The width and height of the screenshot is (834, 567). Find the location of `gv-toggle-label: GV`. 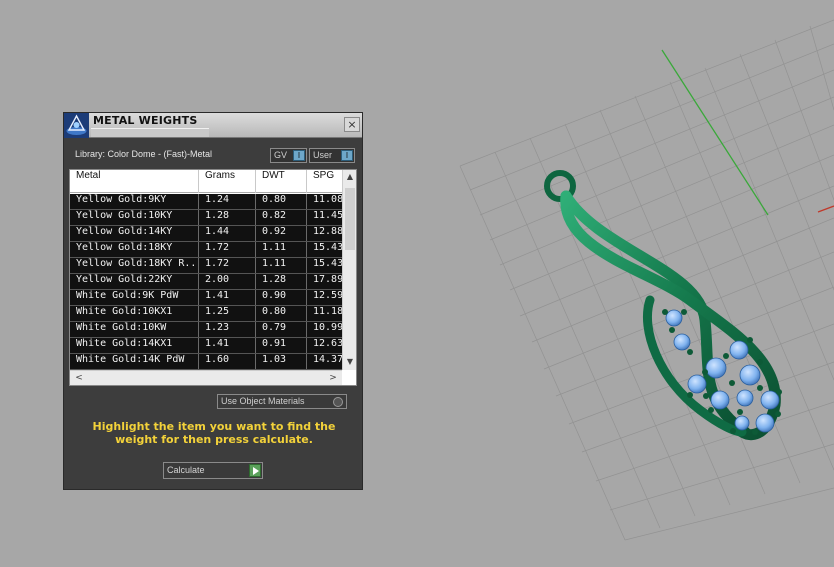

gv-toggle-label: GV is located at coordinates (281, 155).